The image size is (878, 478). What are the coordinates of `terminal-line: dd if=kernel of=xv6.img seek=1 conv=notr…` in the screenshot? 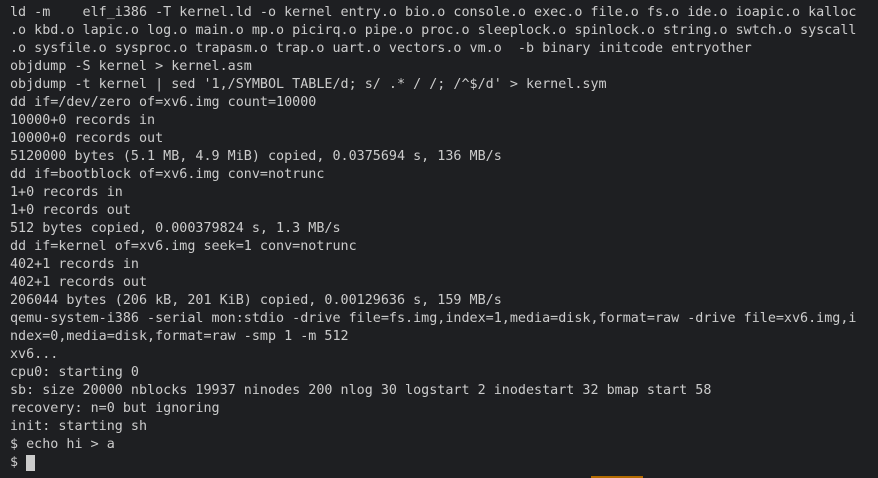 It's located at (183, 246).